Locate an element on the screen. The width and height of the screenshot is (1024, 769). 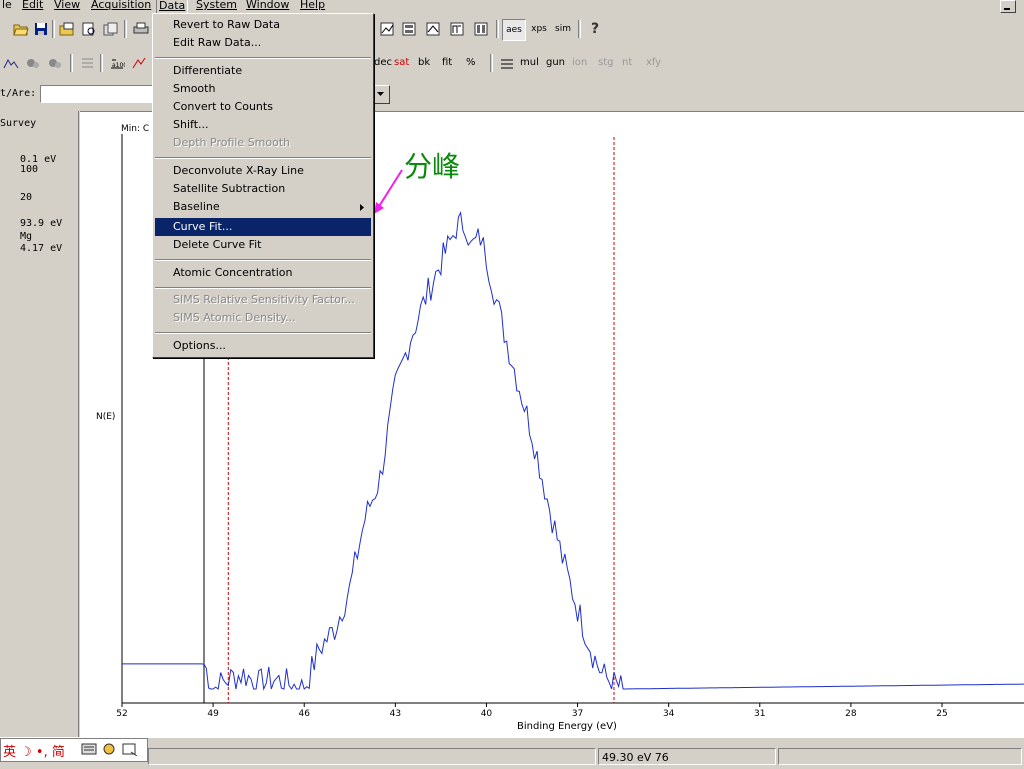
menu-item-atomic-concentration: Atomic Concentration is located at coordinates (263, 273).